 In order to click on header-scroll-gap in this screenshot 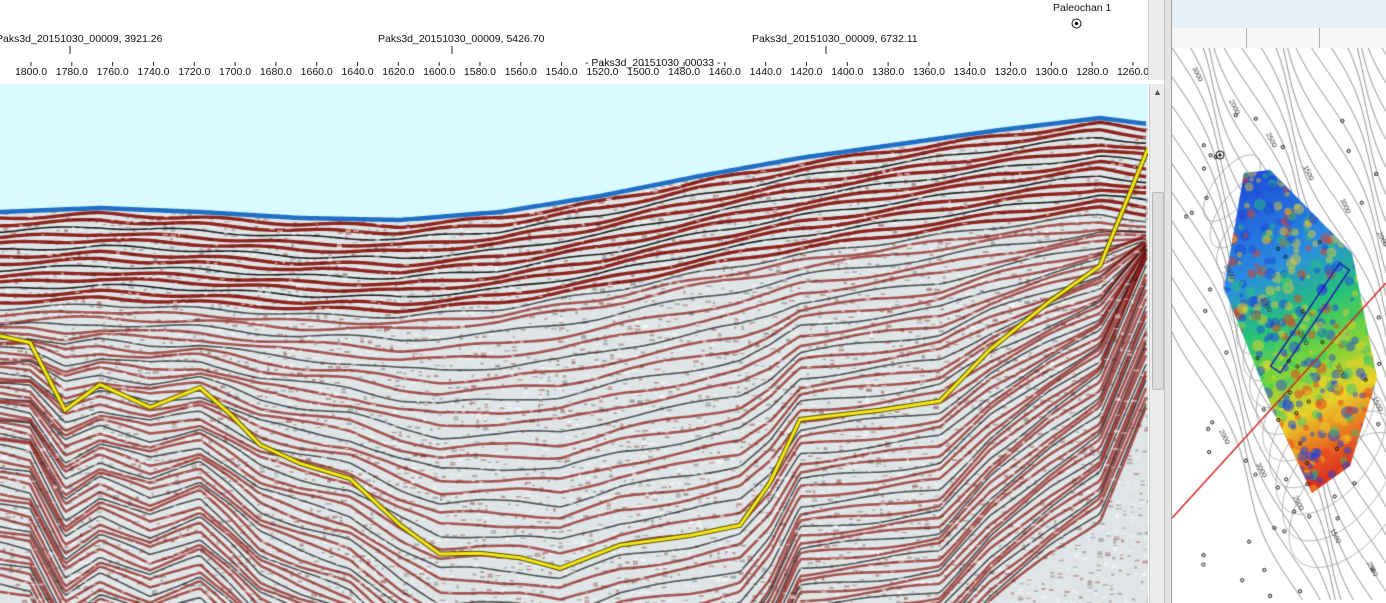, I will do `click(1156, 40)`.